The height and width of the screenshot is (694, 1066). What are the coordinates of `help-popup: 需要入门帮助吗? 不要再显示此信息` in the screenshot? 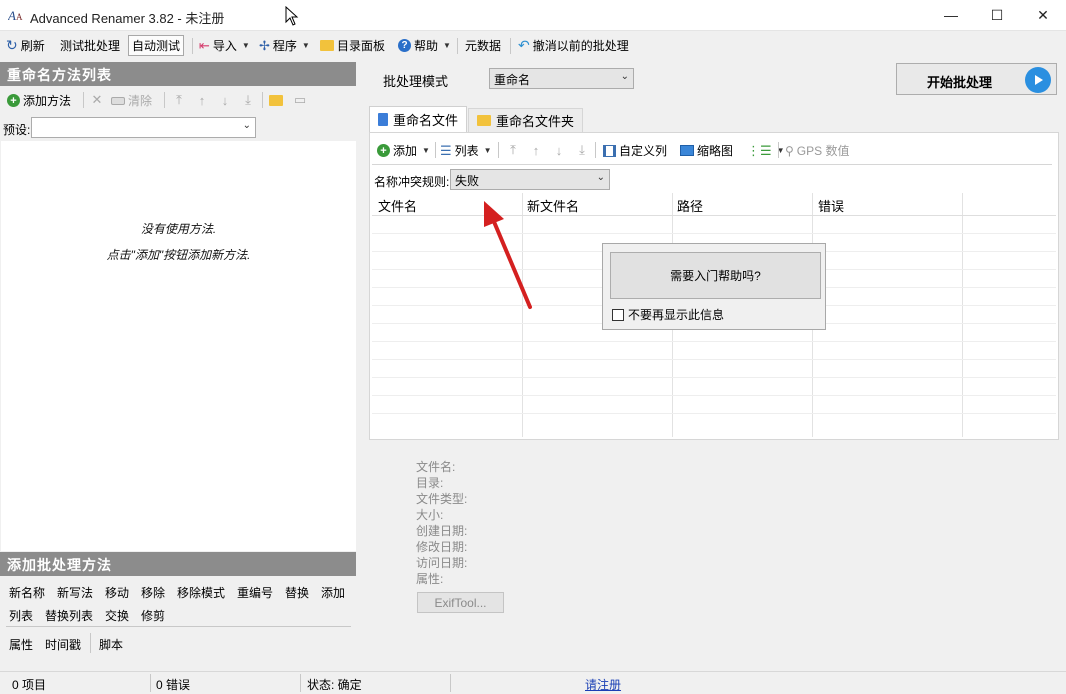 It's located at (714, 286).